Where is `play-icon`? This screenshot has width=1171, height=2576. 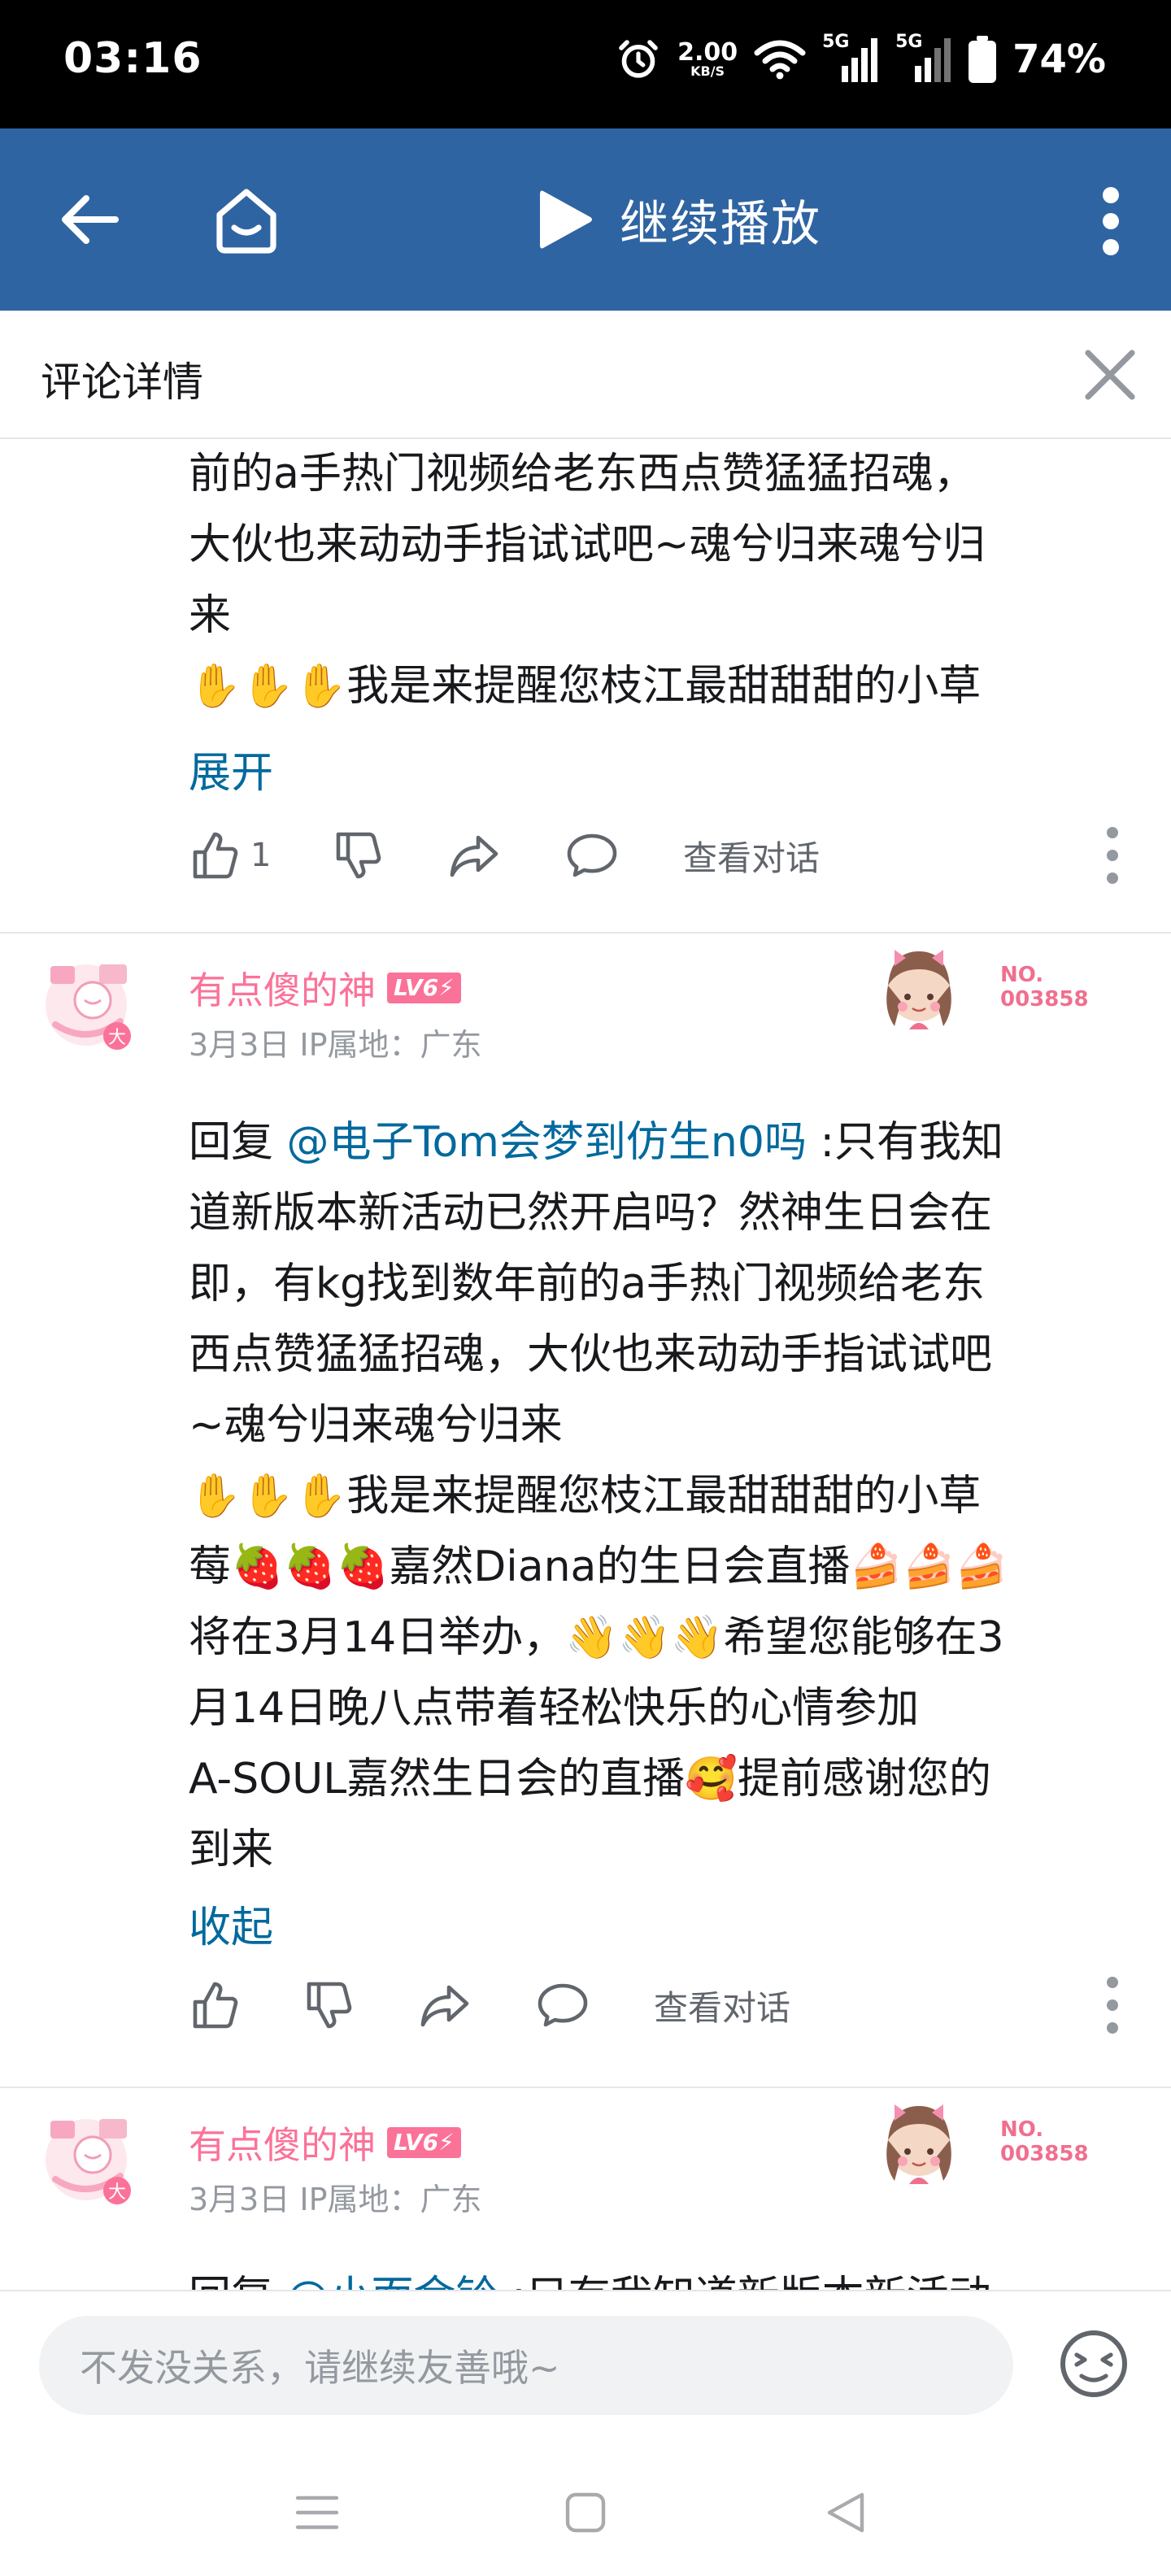 play-icon is located at coordinates (566, 220).